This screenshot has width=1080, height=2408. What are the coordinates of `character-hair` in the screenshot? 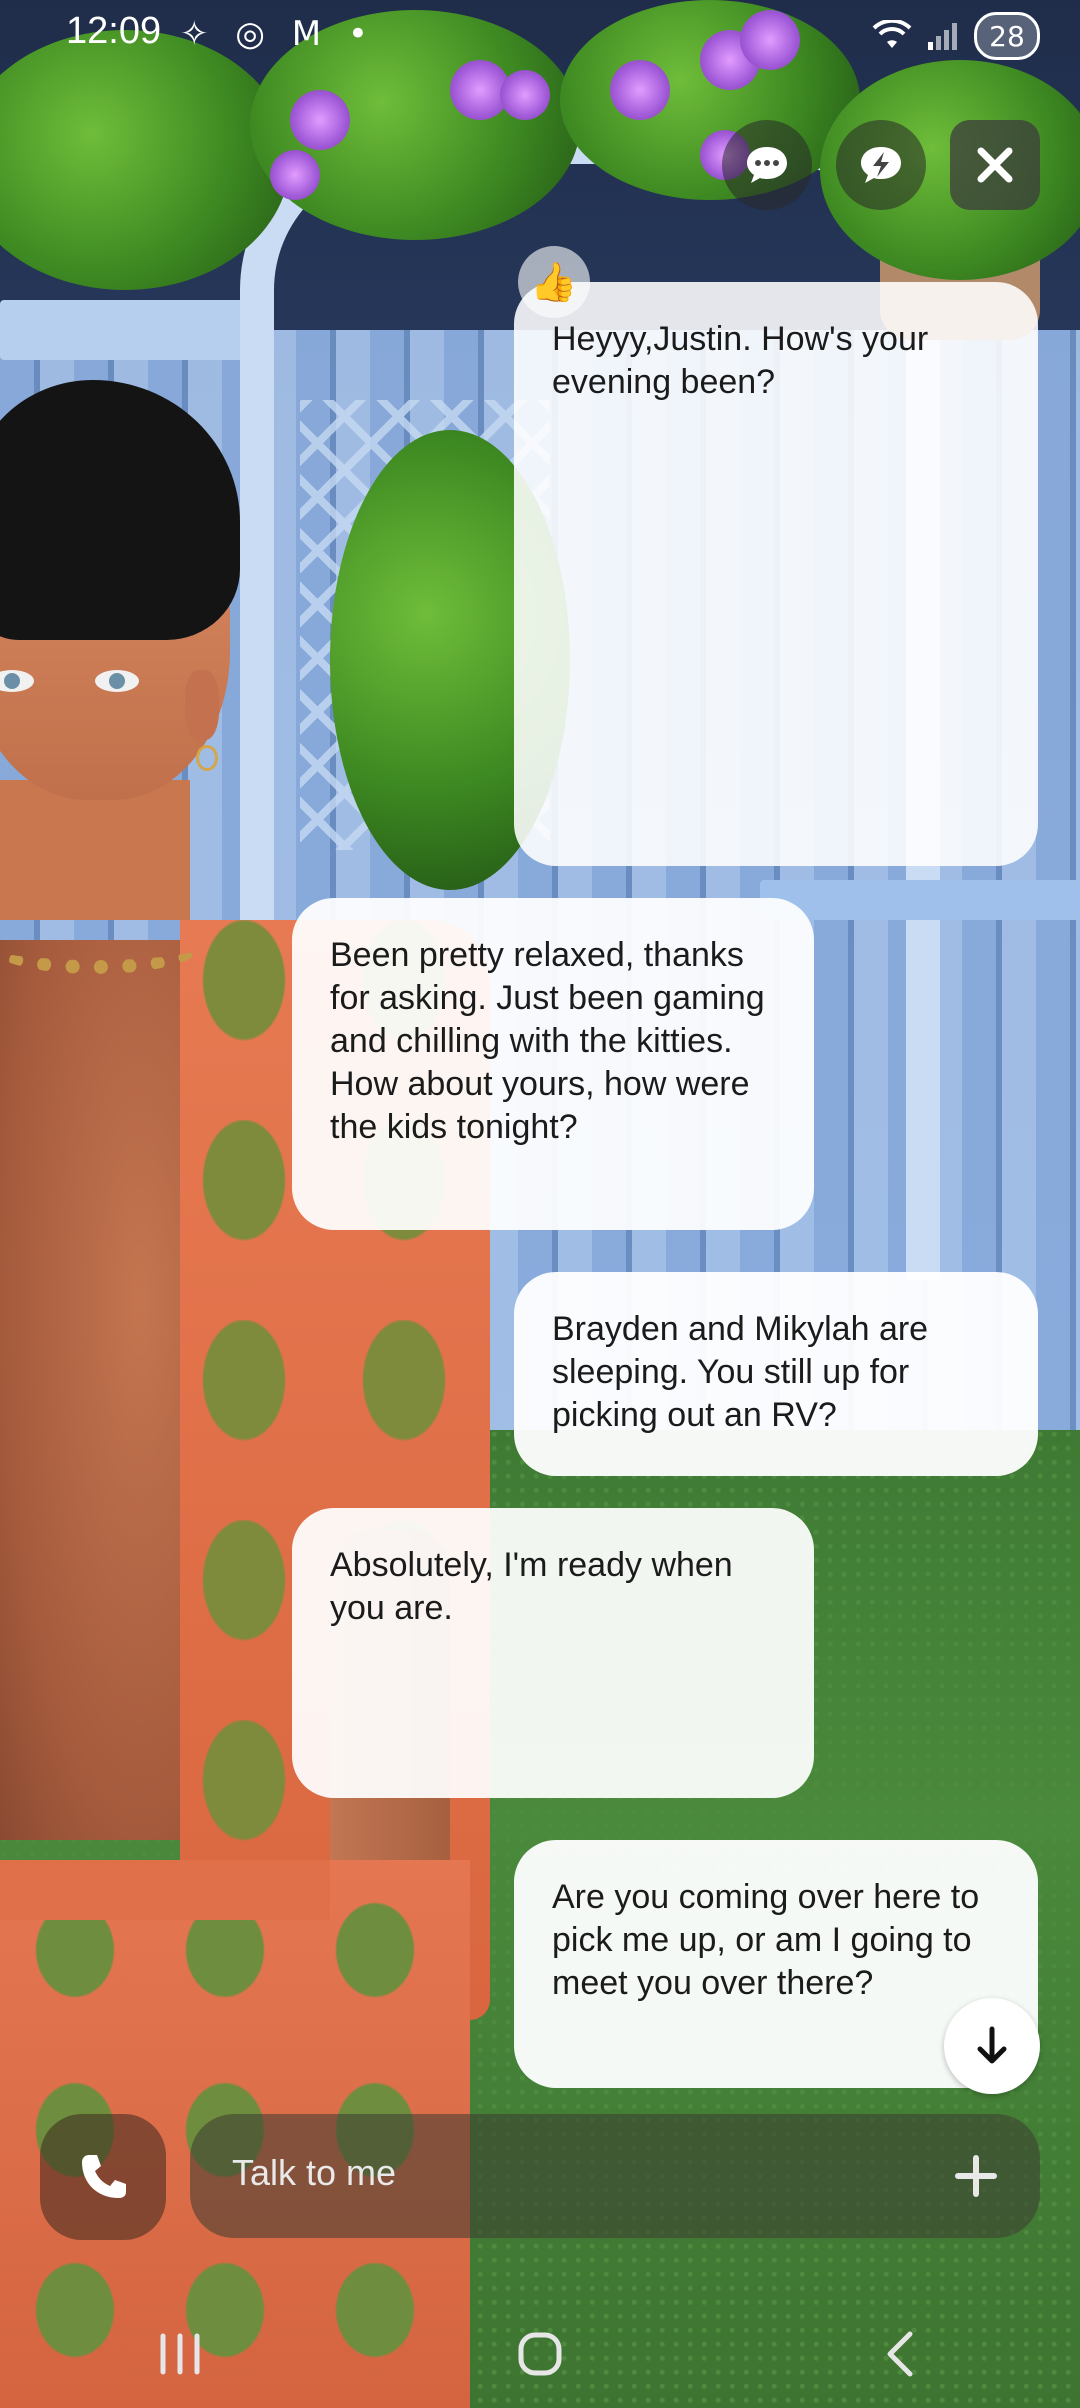 It's located at (120, 510).